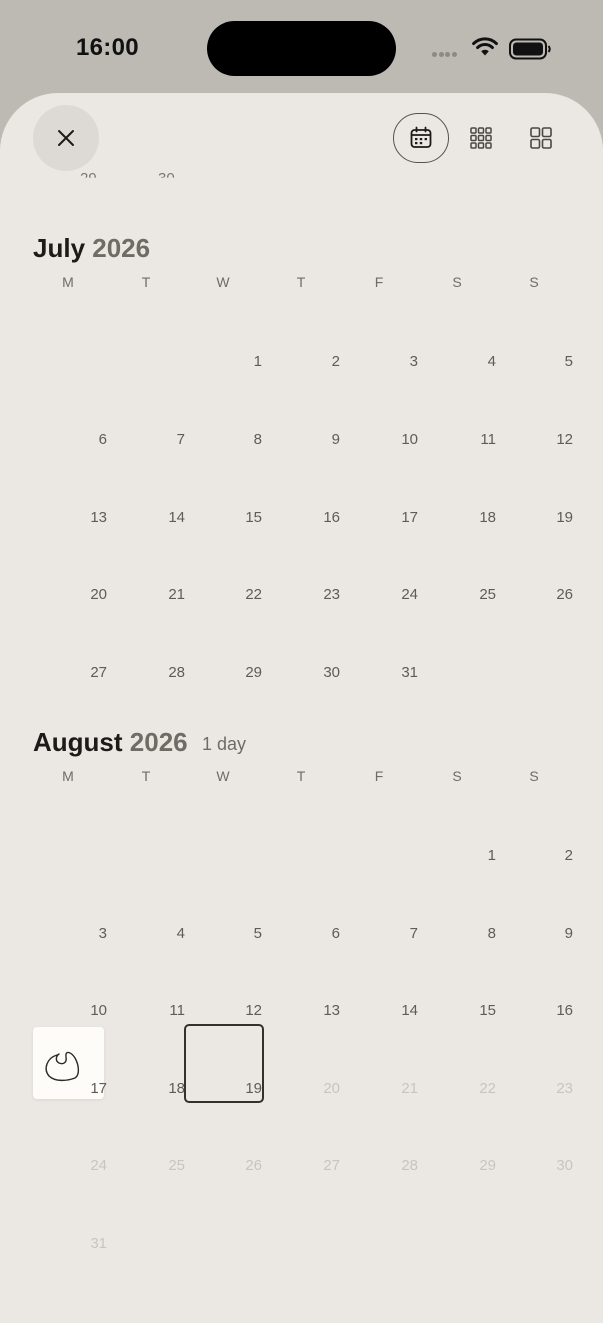 The width and height of the screenshot is (603, 1323). Describe the element at coordinates (530, 51) in the screenshot. I see `battery-icon` at that location.